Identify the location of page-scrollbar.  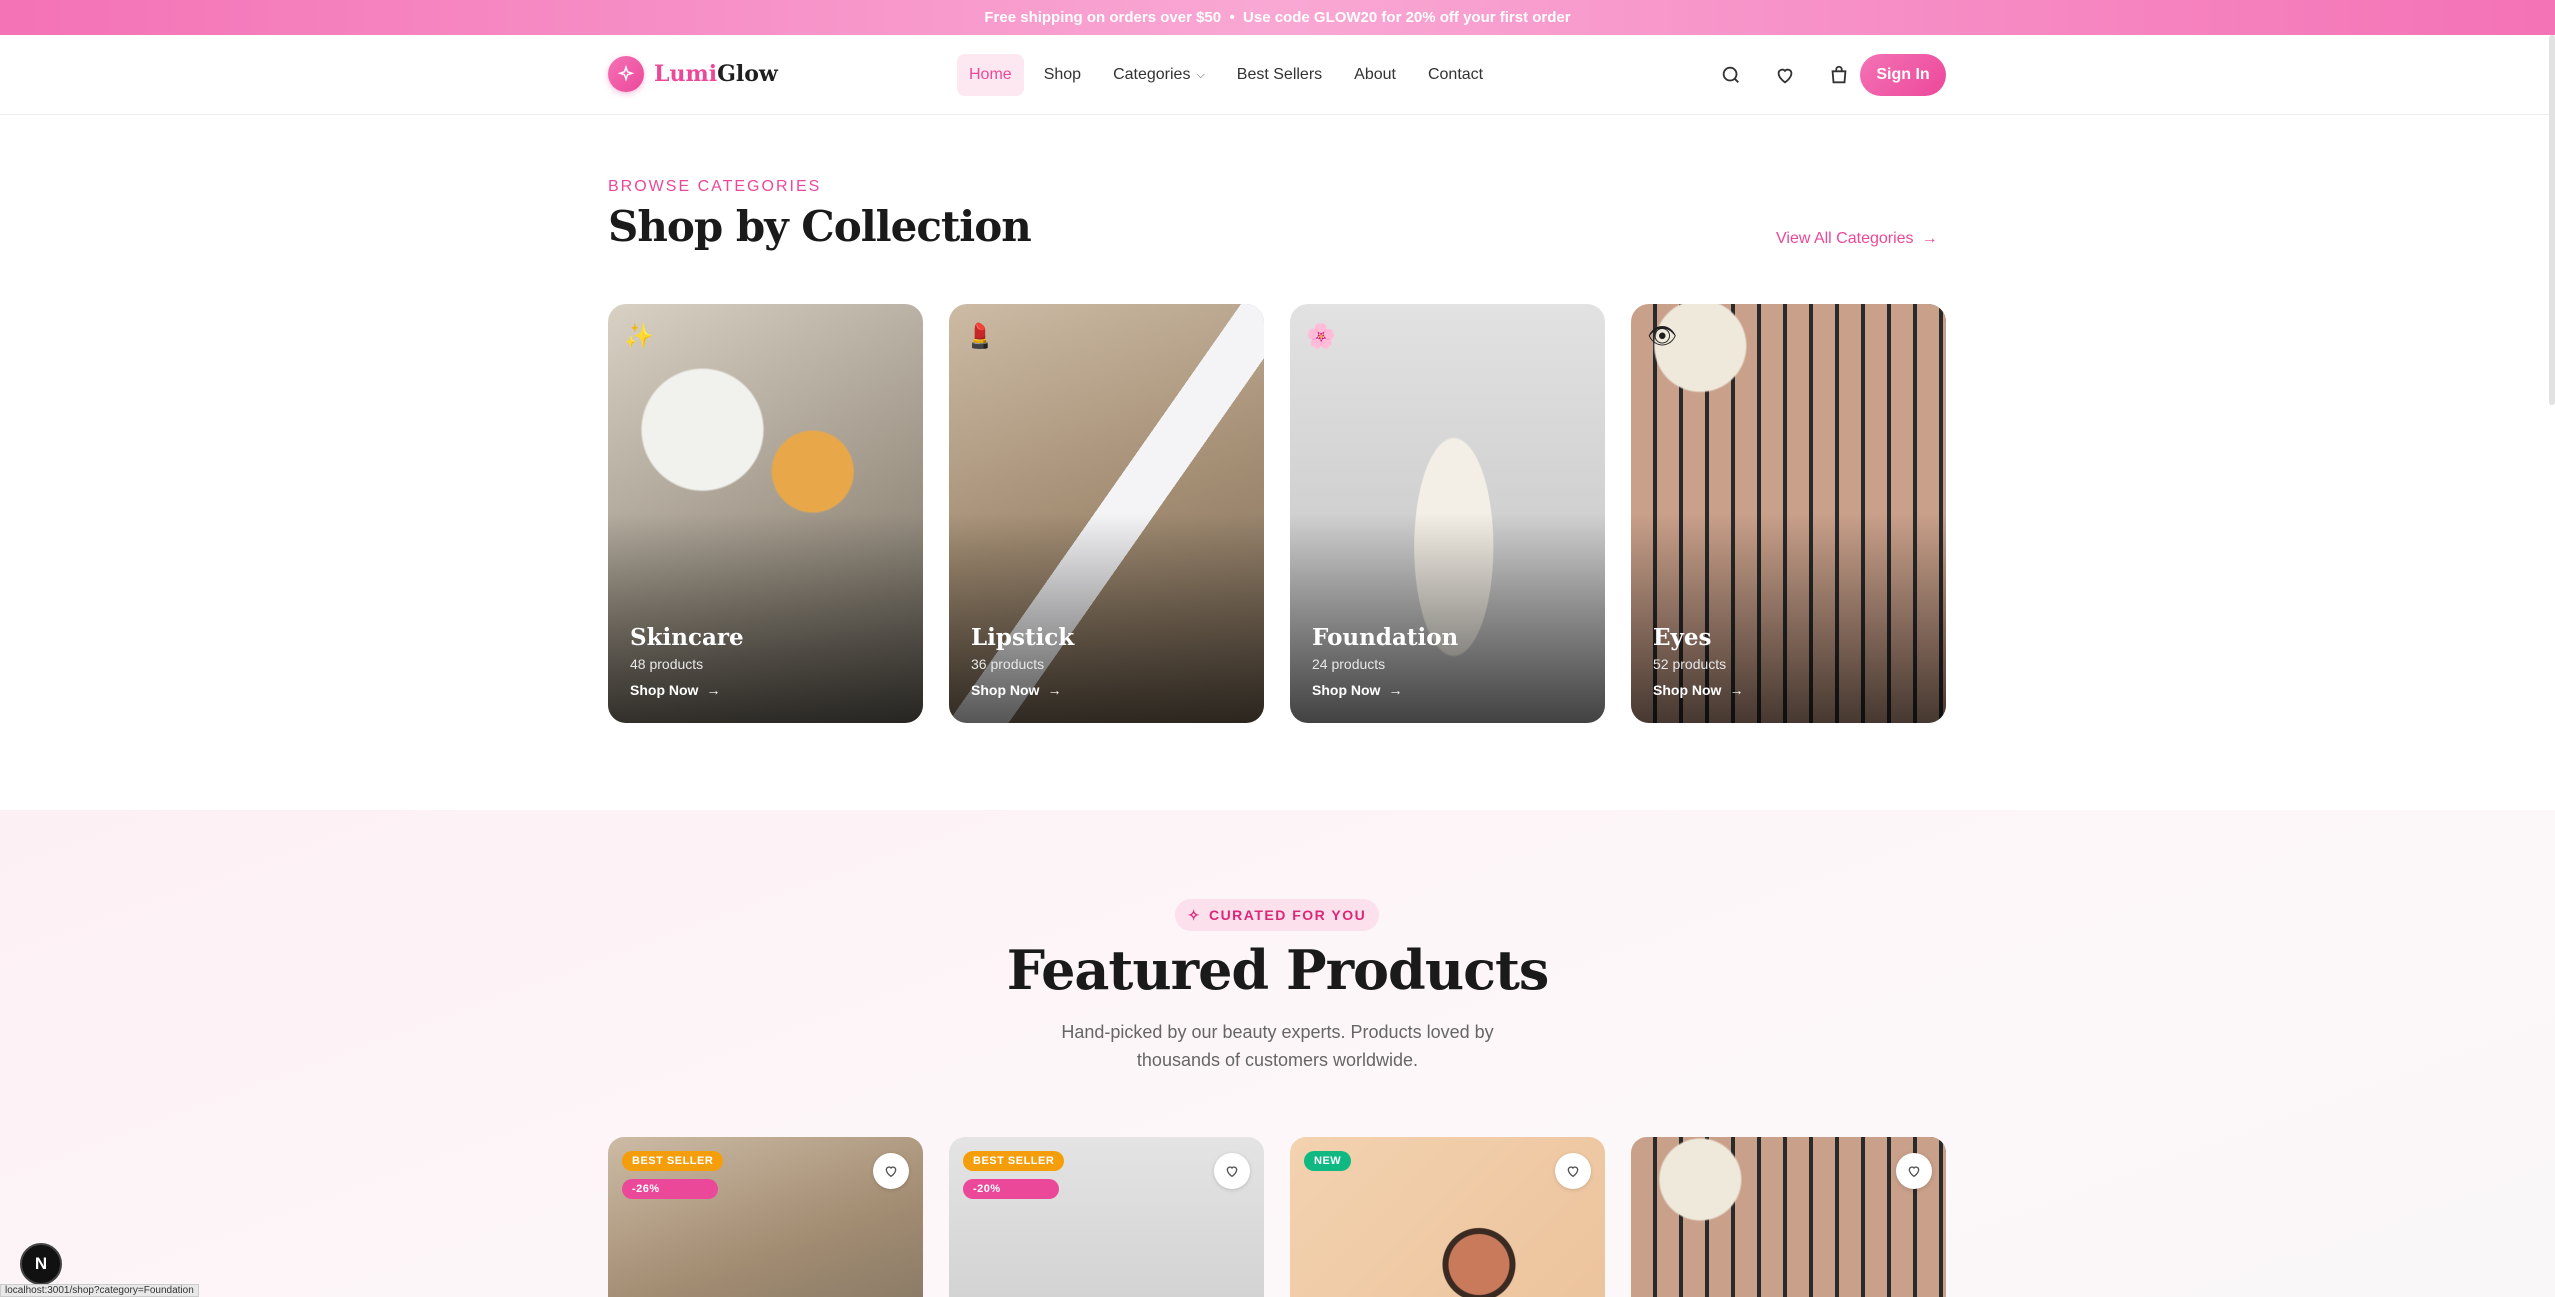
(2552, 220).